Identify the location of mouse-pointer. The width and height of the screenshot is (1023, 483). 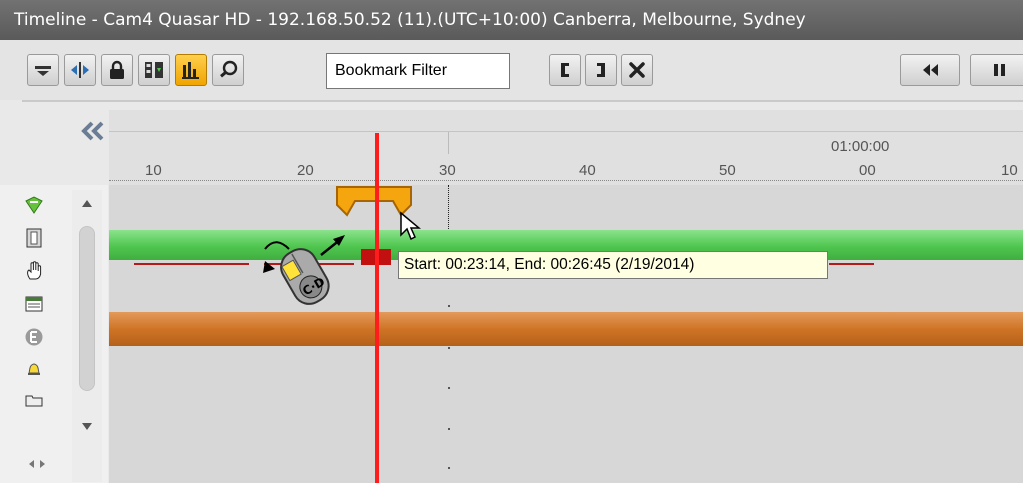
(410, 227).